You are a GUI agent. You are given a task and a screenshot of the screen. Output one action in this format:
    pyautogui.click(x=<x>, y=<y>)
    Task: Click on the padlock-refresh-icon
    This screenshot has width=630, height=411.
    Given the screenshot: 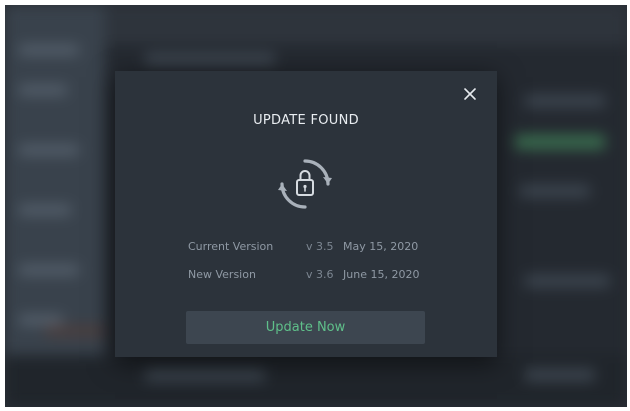 What is the action you would take?
    pyautogui.click(x=305, y=184)
    